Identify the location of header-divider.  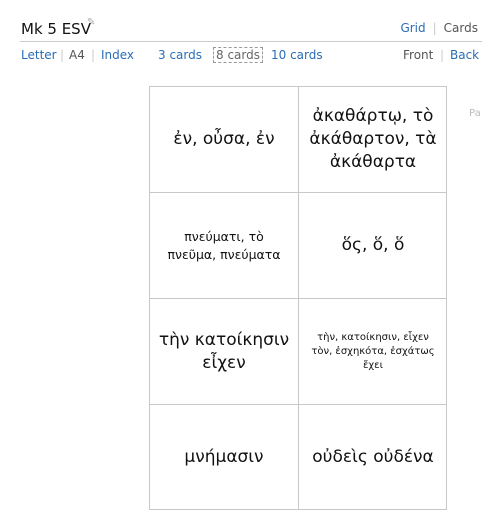
(251, 41).